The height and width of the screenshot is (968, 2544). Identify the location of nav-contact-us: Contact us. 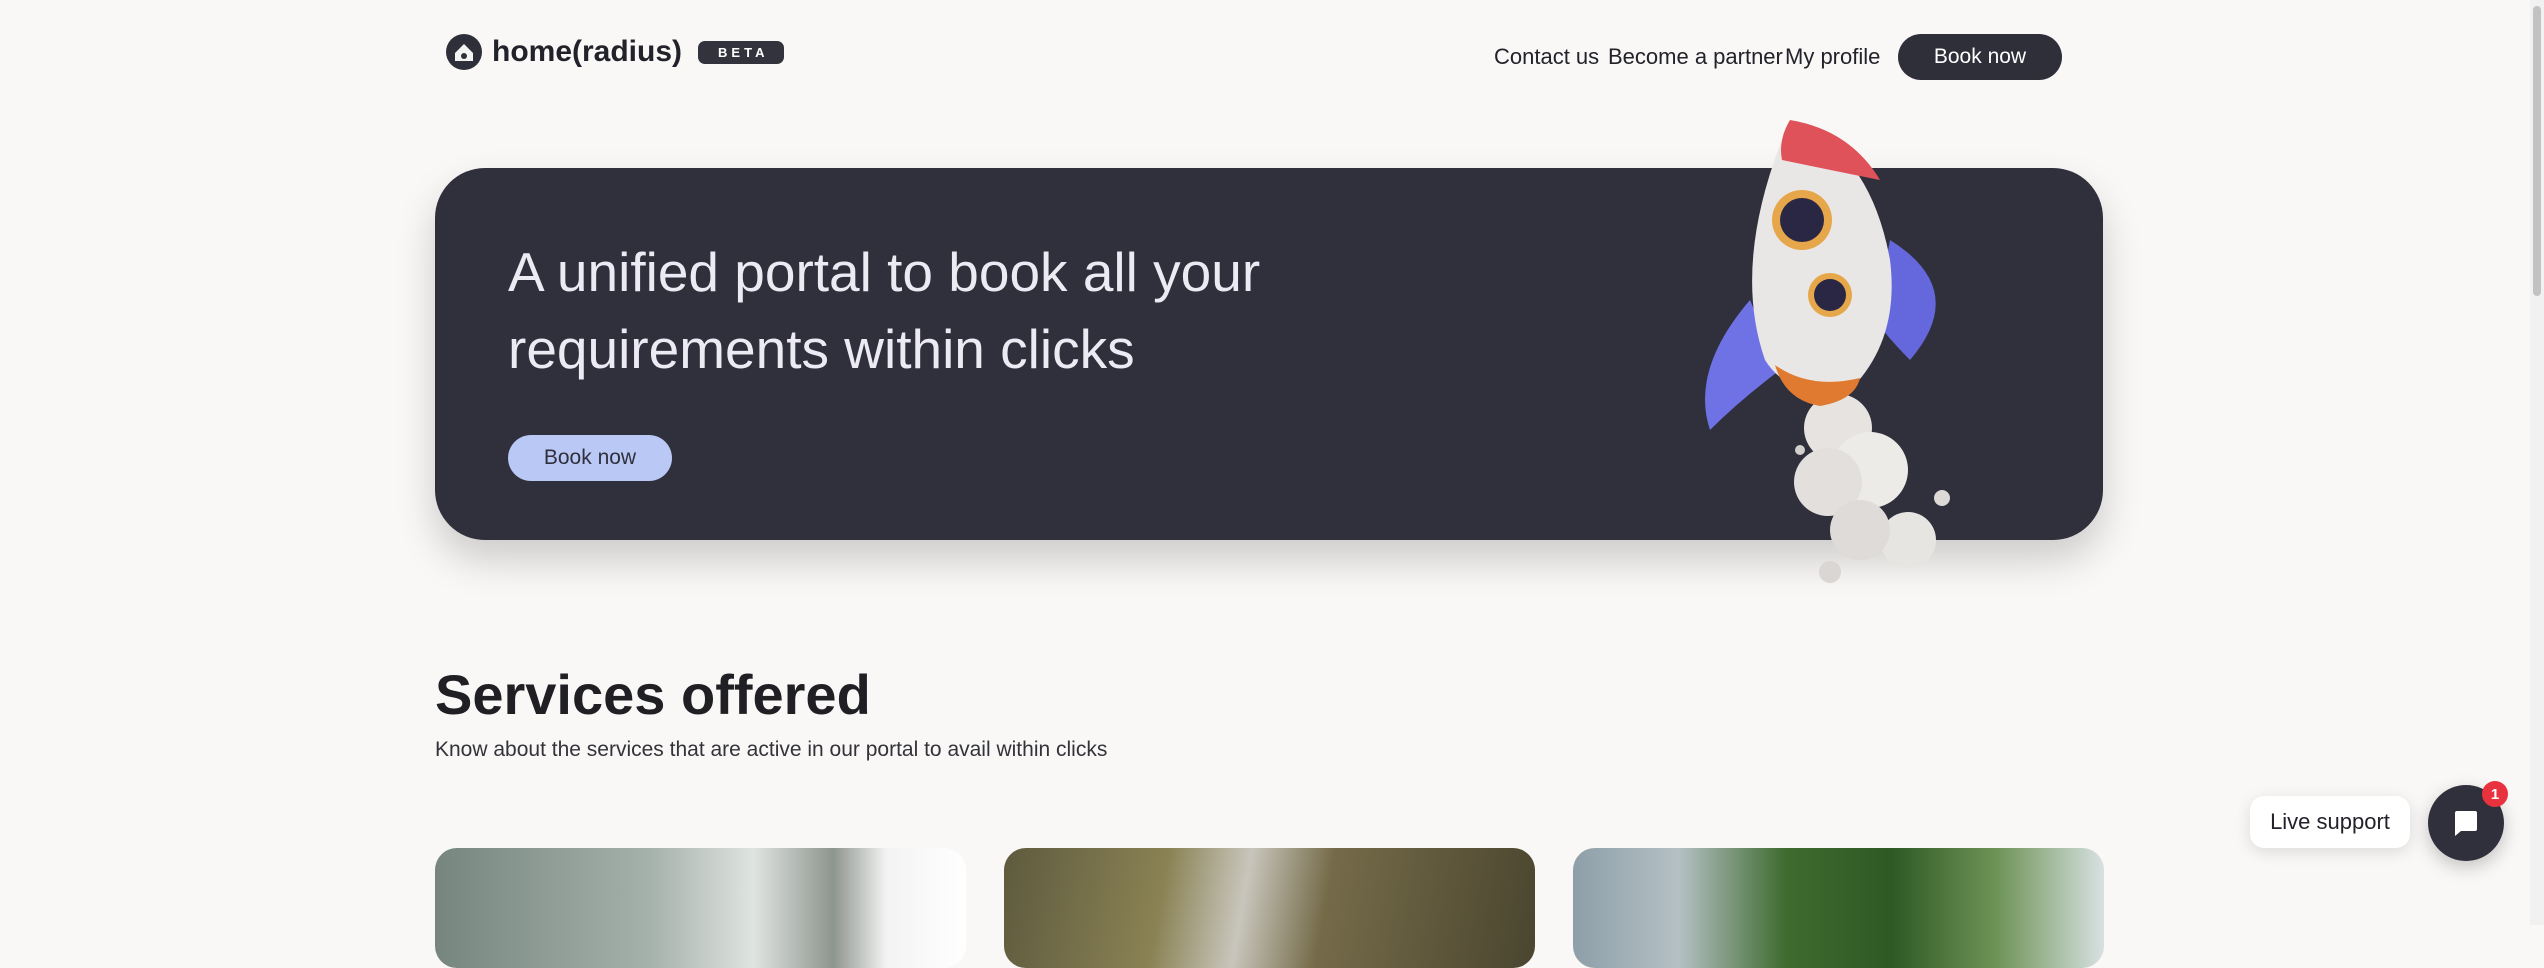
(1546, 57).